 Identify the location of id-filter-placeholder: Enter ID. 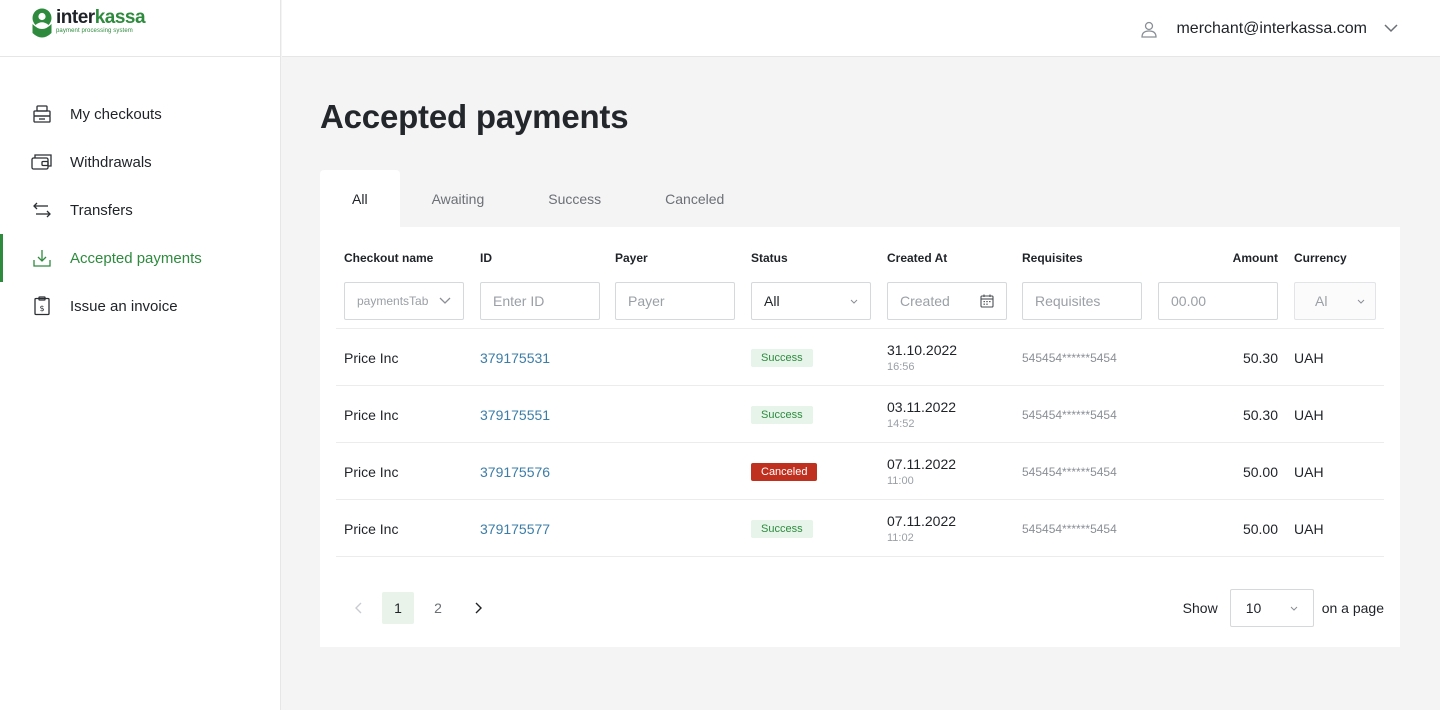
(519, 301).